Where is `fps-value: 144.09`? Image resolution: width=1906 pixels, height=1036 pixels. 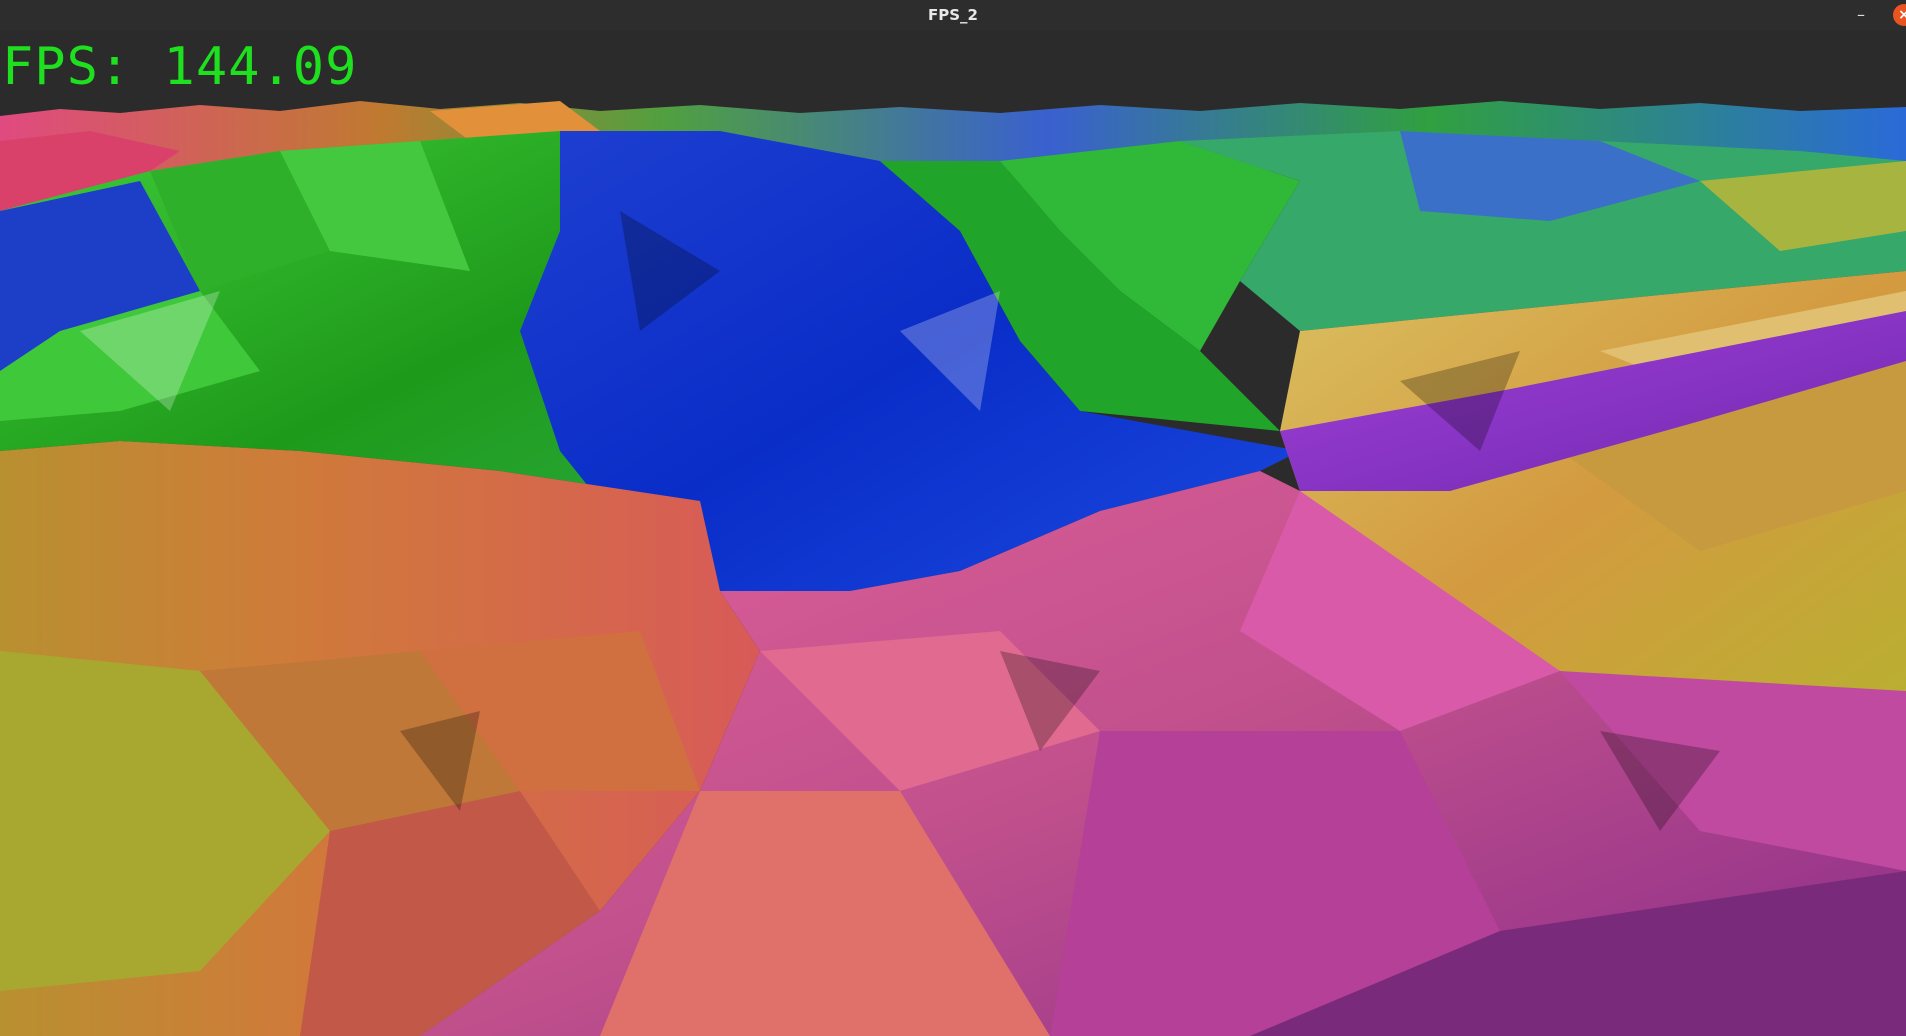 fps-value: 144.09 is located at coordinates (260, 67).